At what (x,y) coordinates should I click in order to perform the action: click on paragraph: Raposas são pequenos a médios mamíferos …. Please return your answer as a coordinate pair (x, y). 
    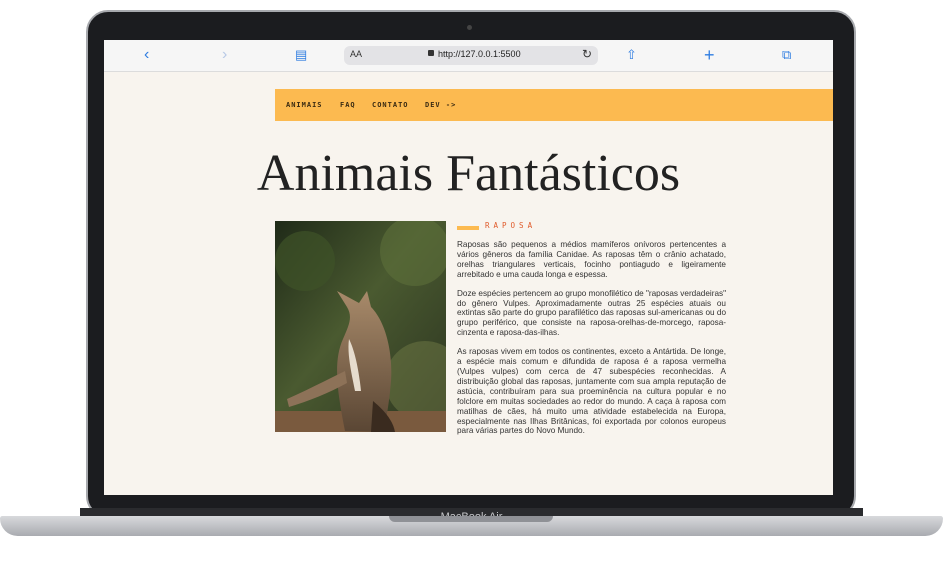
    Looking at the image, I should click on (591, 259).